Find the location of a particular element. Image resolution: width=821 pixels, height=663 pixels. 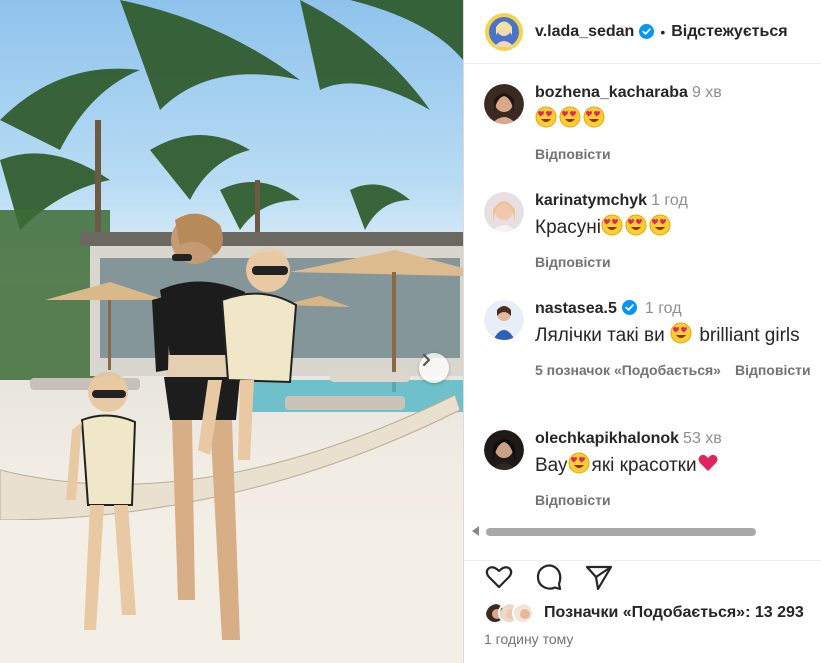

heart-icon is located at coordinates (499, 577).